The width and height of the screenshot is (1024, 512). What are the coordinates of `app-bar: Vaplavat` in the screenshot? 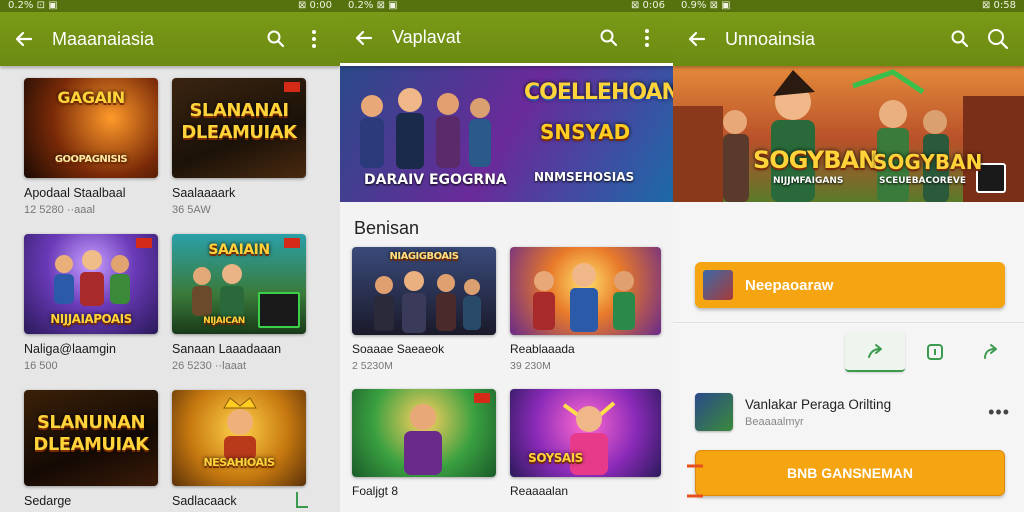 It's located at (506, 39).